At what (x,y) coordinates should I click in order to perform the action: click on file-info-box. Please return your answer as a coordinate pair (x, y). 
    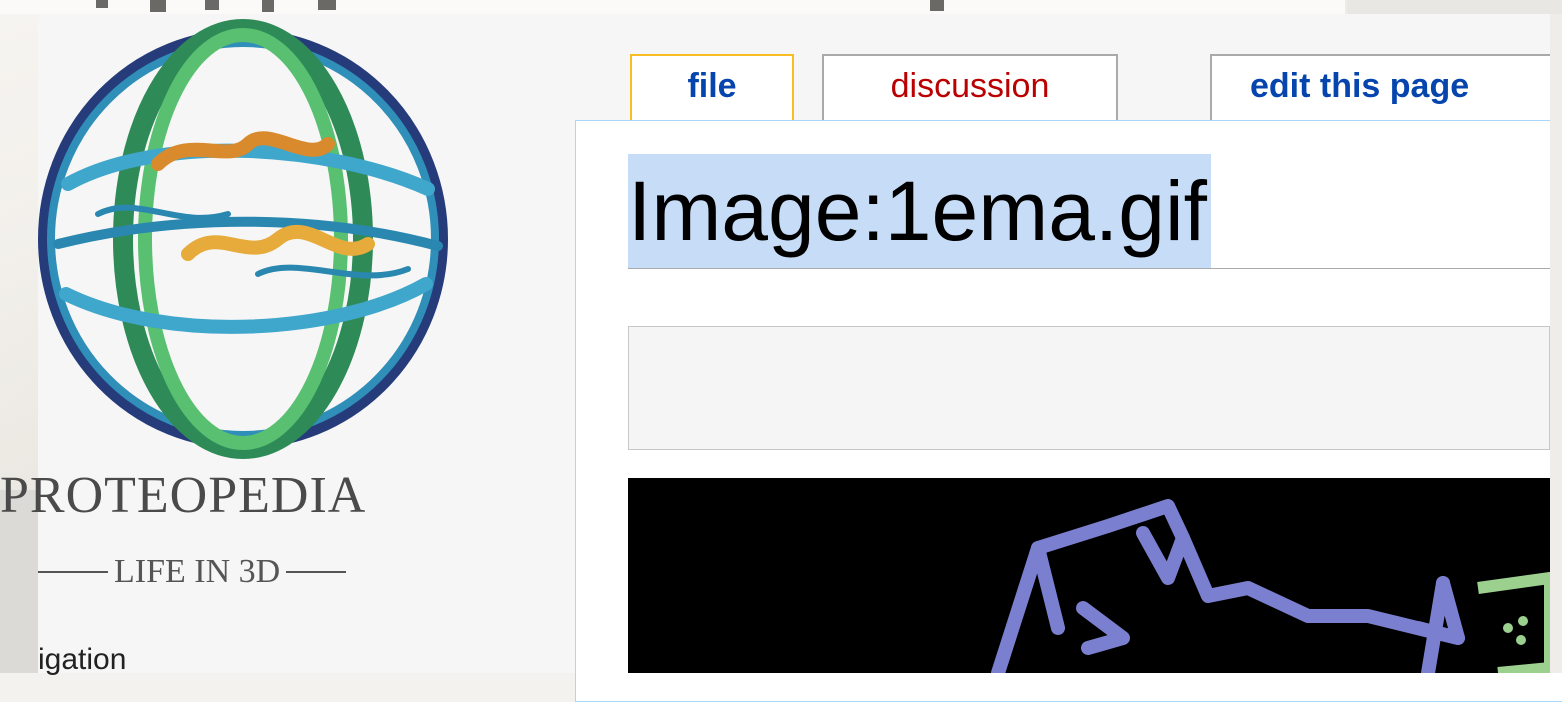
    Looking at the image, I should click on (1089, 388).